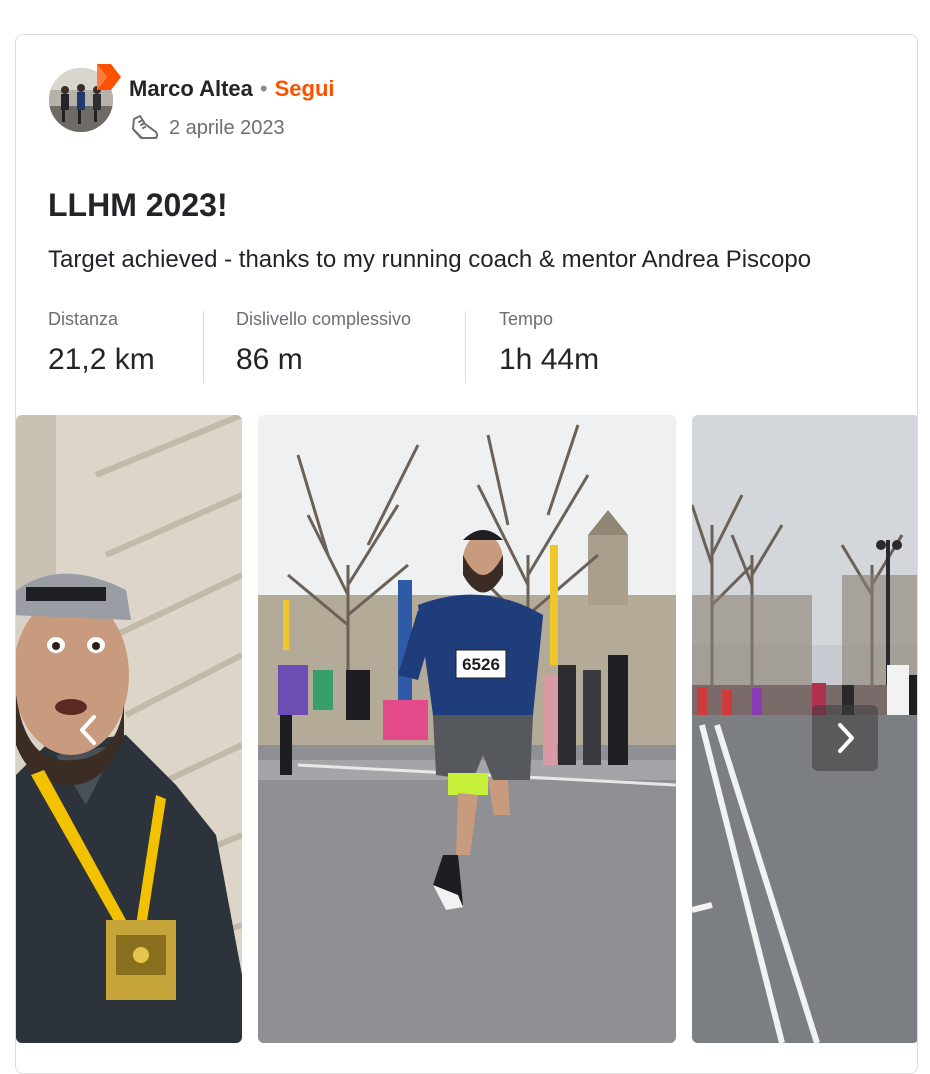  Describe the element at coordinates (526, 319) in the screenshot. I see `stat-label: Tempo` at that location.